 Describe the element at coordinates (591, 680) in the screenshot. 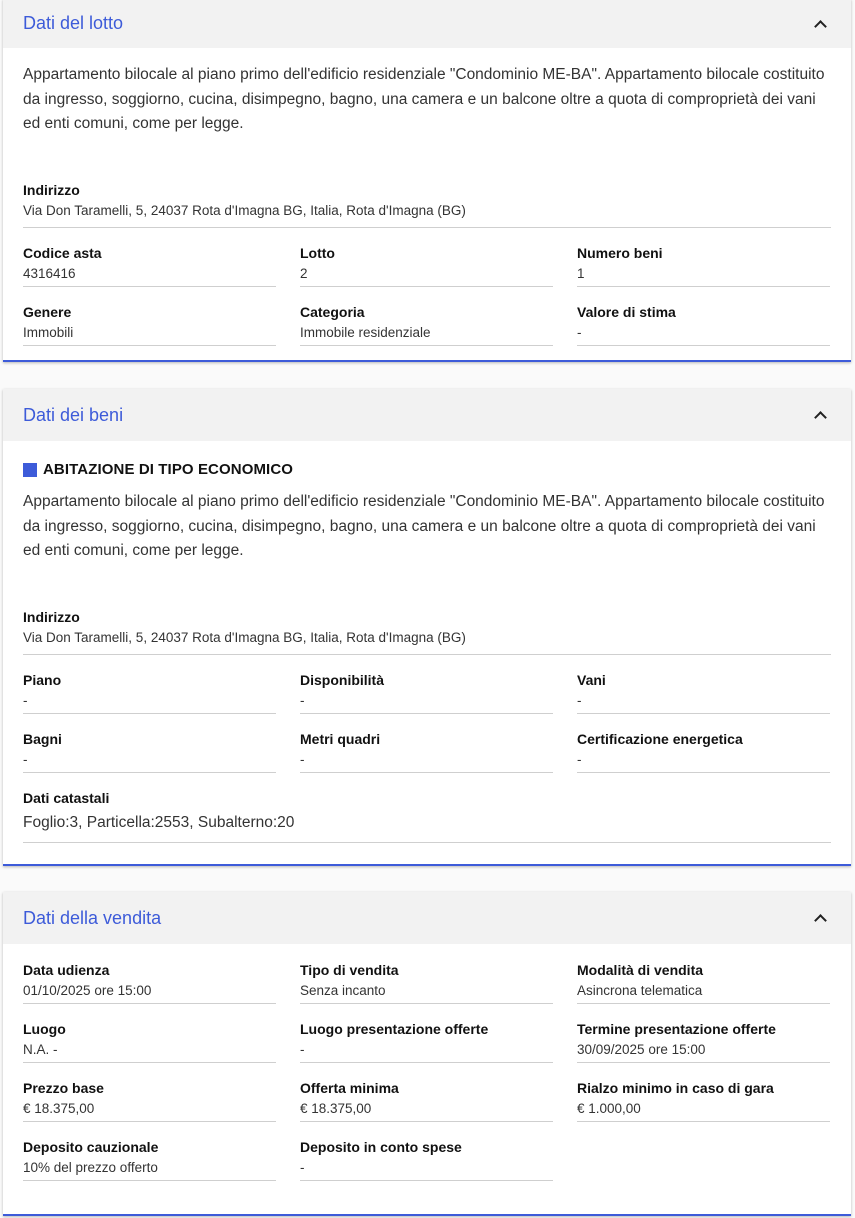

I see `field-label: Vani` at that location.